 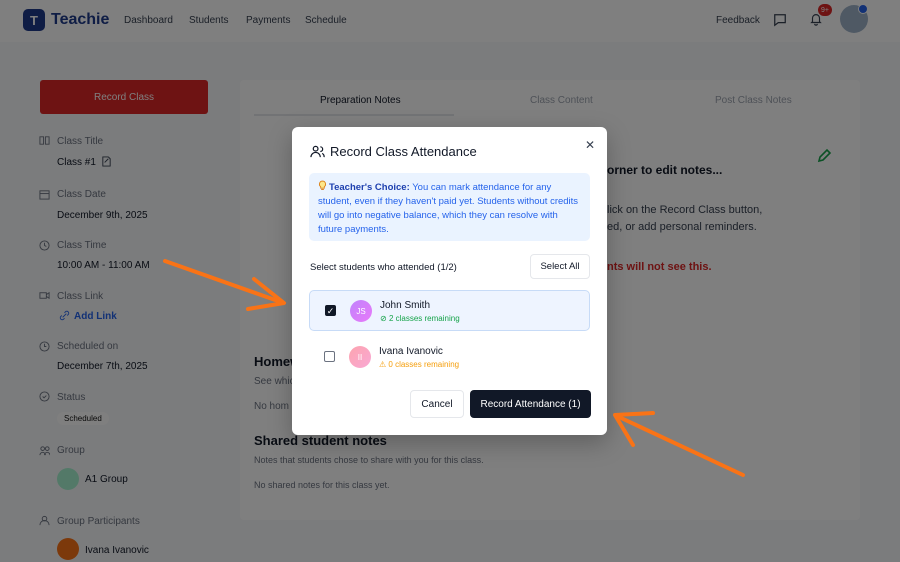 What do you see at coordinates (383, 267) in the screenshot?
I see `select-students-label: Select students who attended (1/2)` at bounding box center [383, 267].